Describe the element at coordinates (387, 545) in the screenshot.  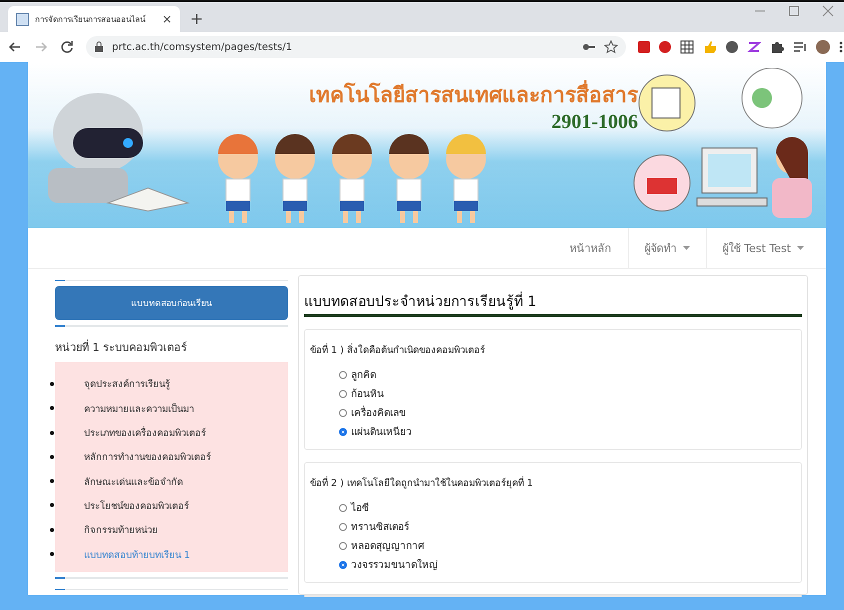
I see `option-label: หลอดสุญญากาศ` at that location.